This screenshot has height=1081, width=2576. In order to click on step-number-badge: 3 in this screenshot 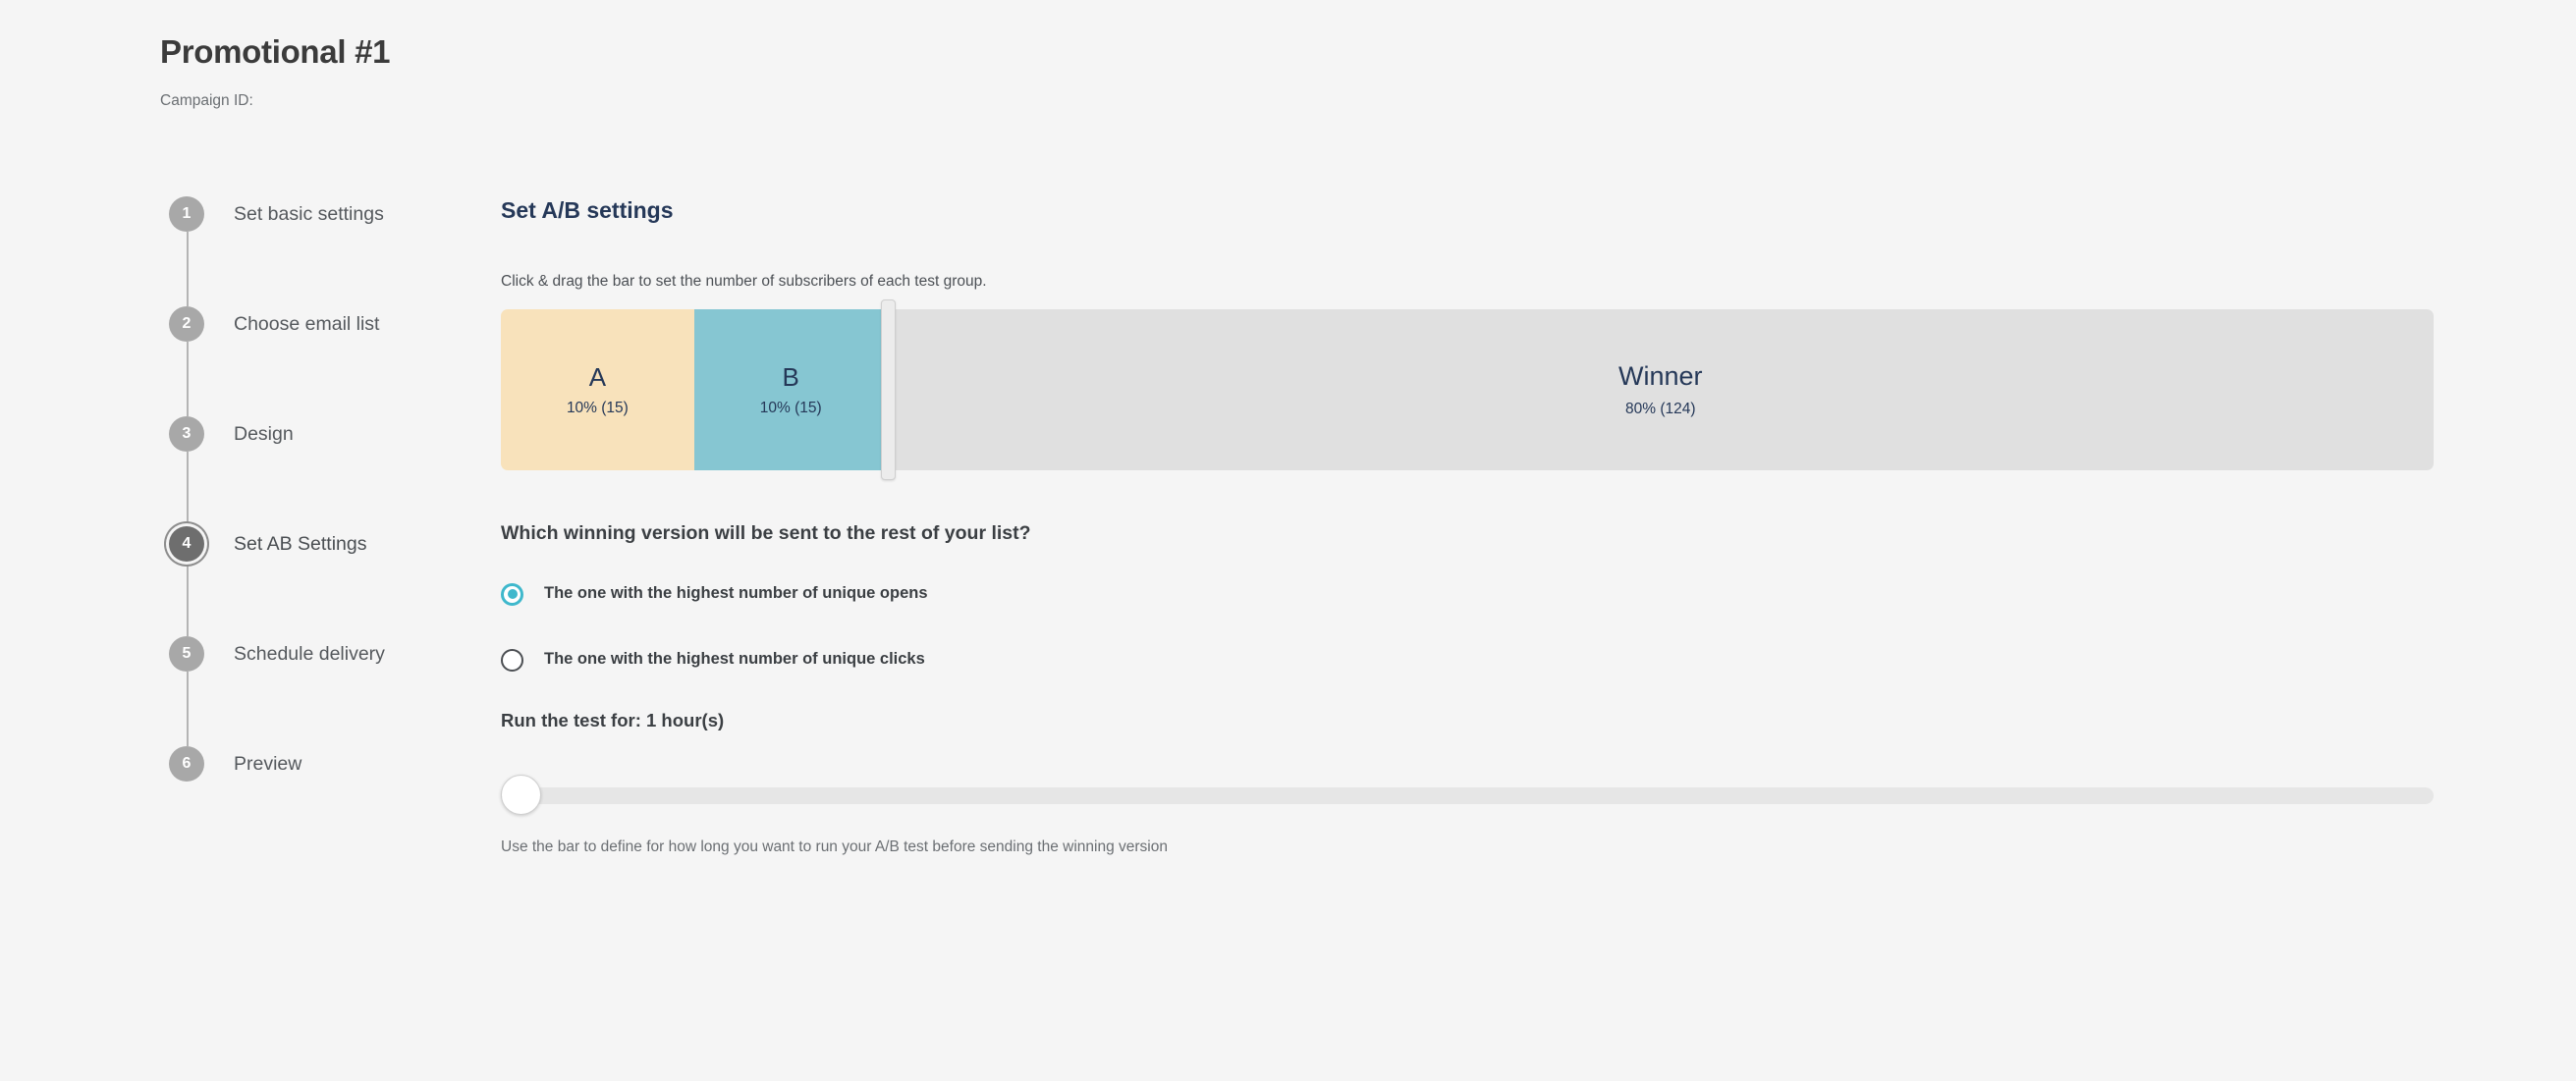, I will do `click(186, 434)`.